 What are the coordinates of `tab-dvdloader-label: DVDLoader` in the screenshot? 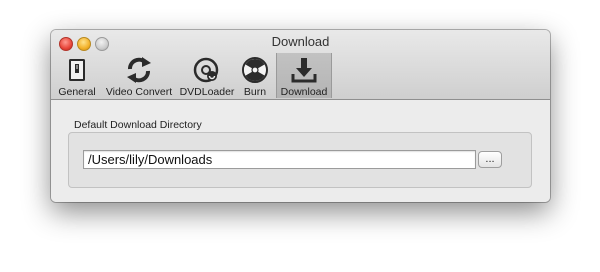 It's located at (207, 92).